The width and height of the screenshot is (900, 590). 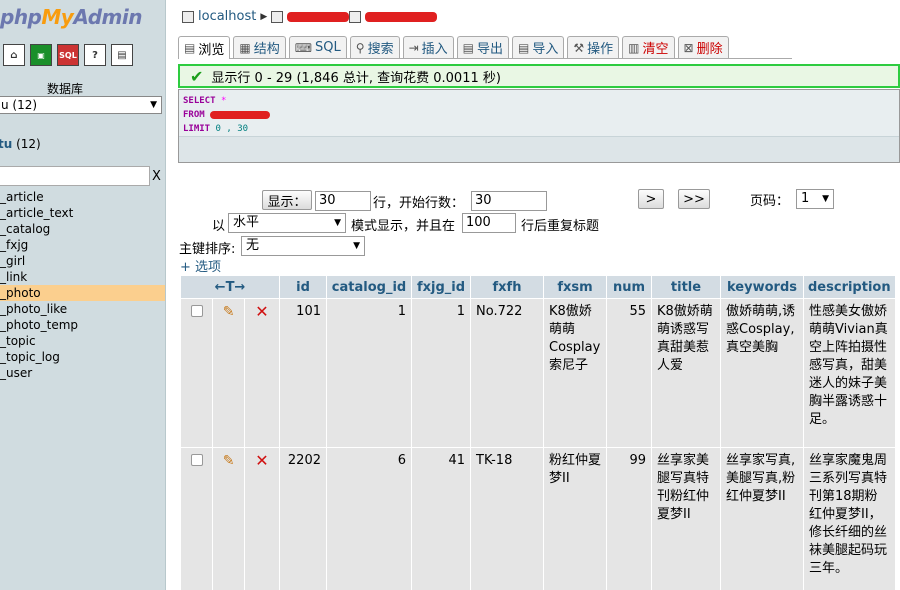 I want to click on tab-export: ▤ 导出, so click(x=483, y=47).